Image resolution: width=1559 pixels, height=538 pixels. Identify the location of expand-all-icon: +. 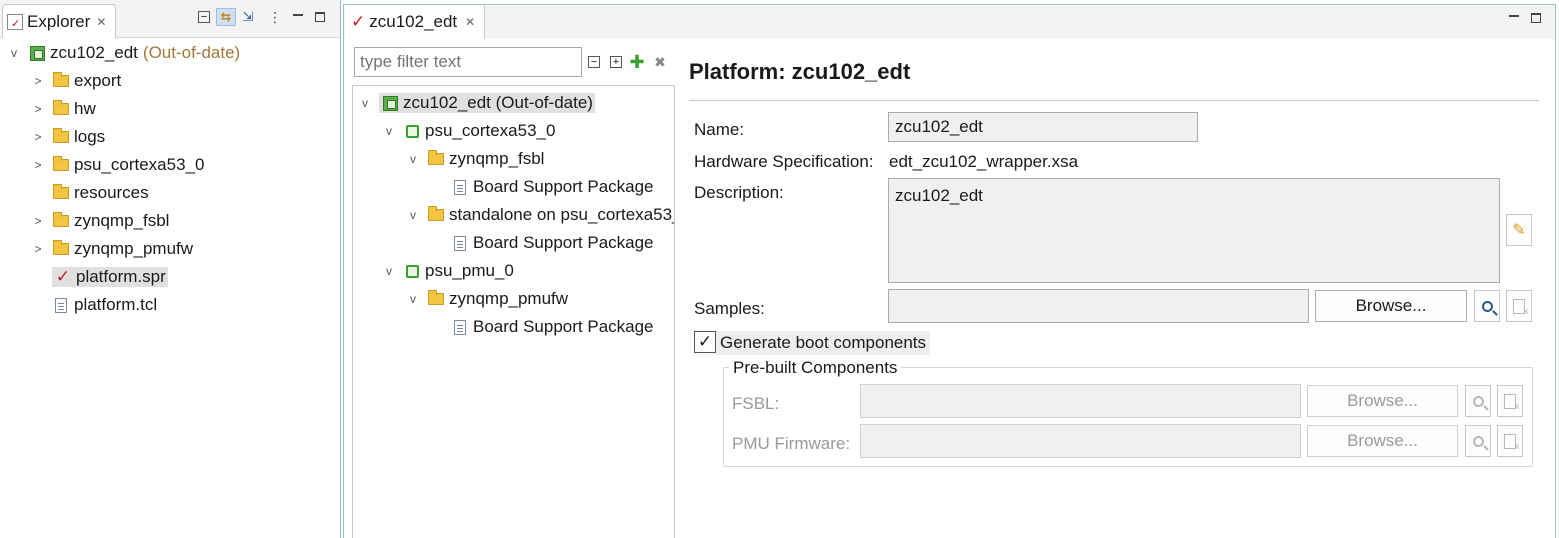
(616, 62).